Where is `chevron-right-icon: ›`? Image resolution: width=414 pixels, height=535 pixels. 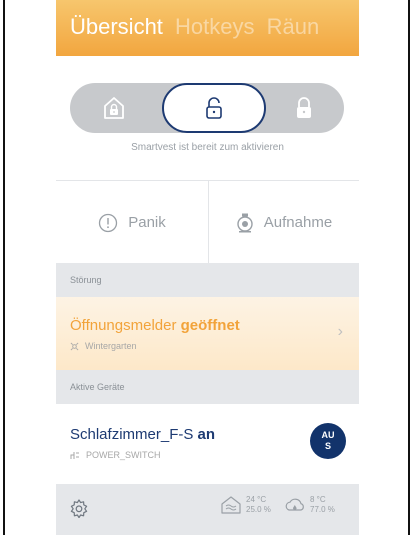 chevron-right-icon: › is located at coordinates (340, 331).